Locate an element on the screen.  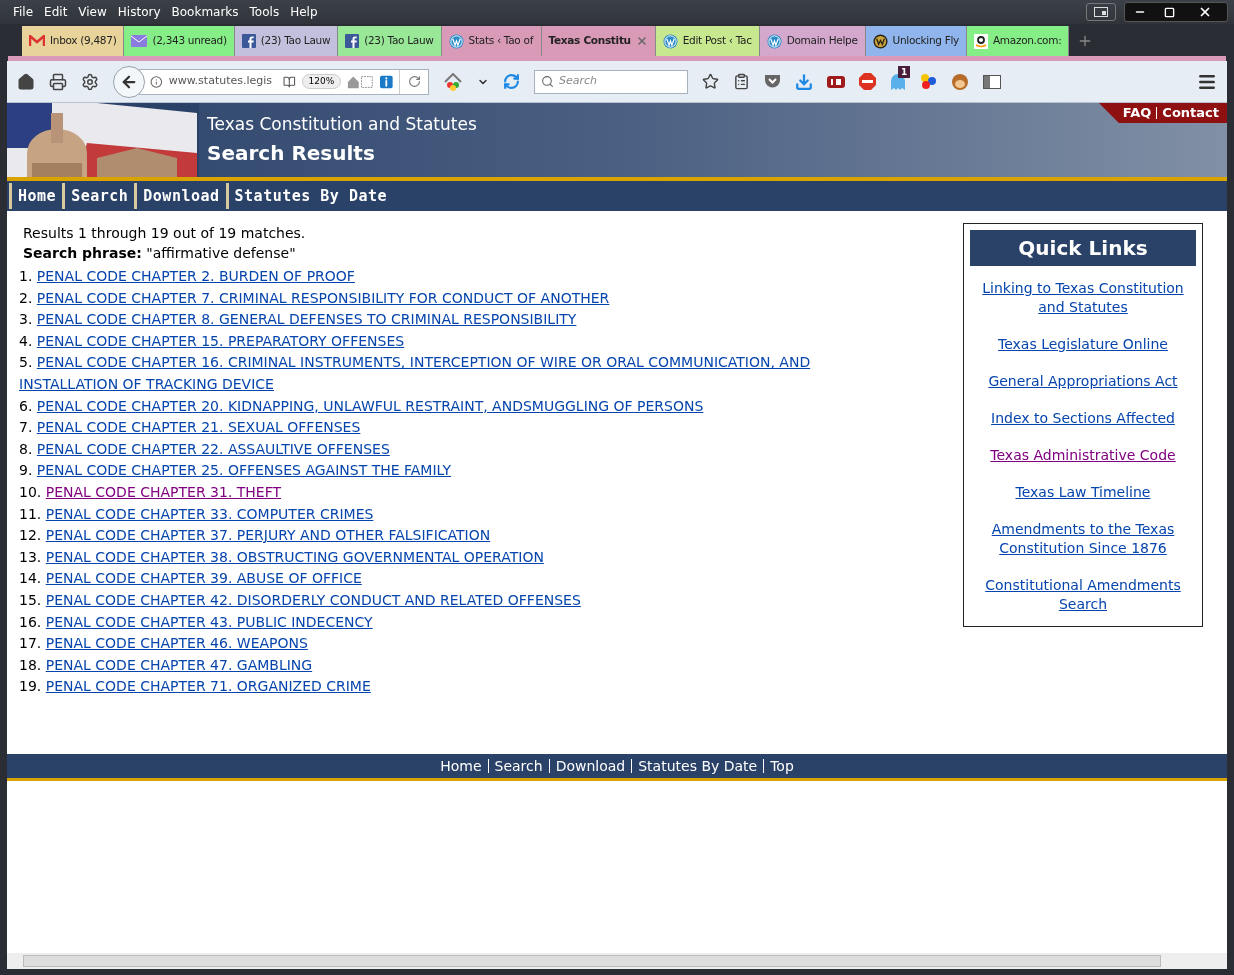
footer-link: Download is located at coordinates (590, 766).